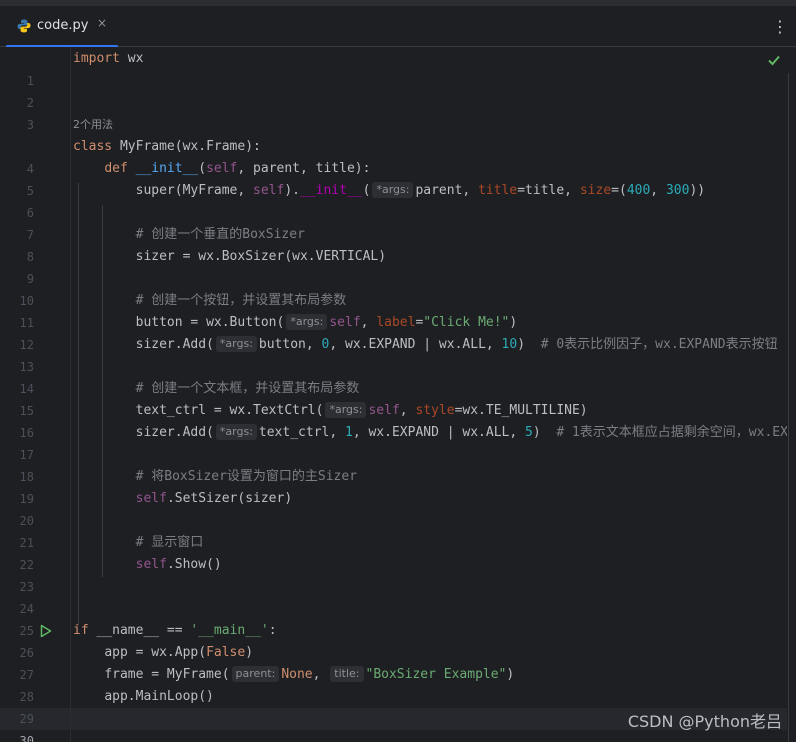  What do you see at coordinates (393, 398) in the screenshot?
I see `code-line: 15 # 创建一个文本框，并设置其布局参数` at bounding box center [393, 398].